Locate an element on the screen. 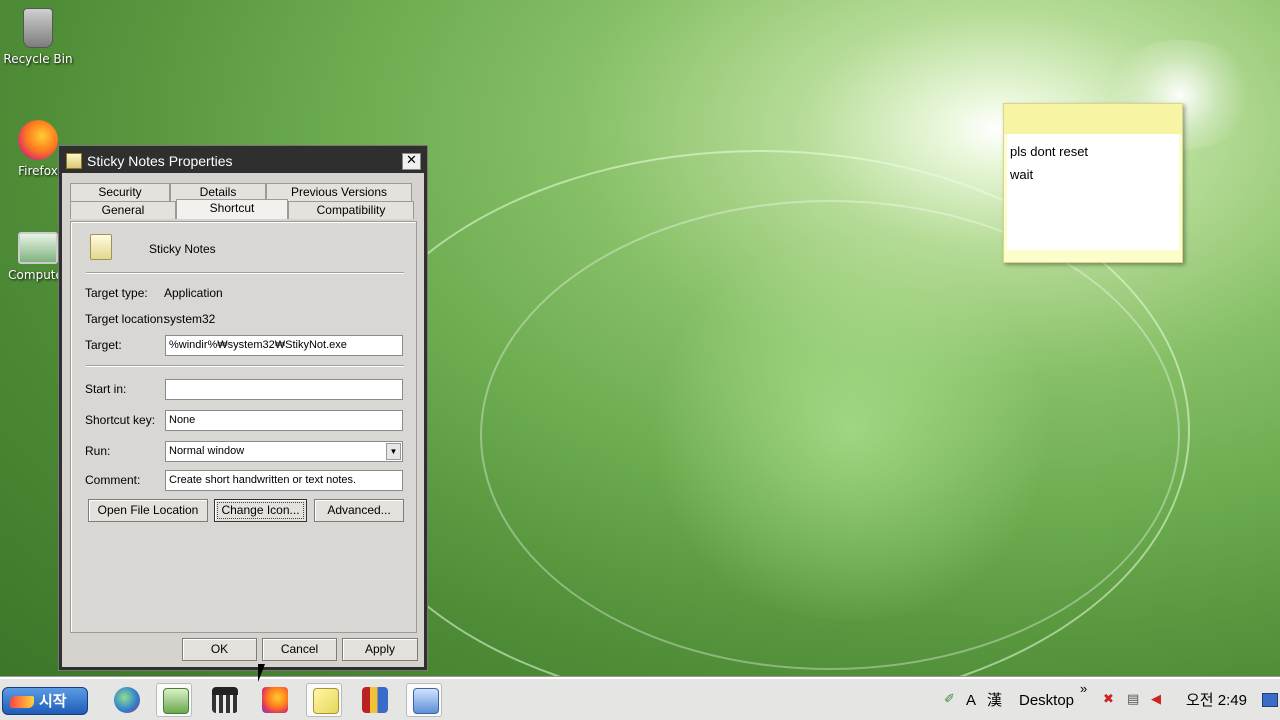  start-button: 시작 is located at coordinates (45, 701).